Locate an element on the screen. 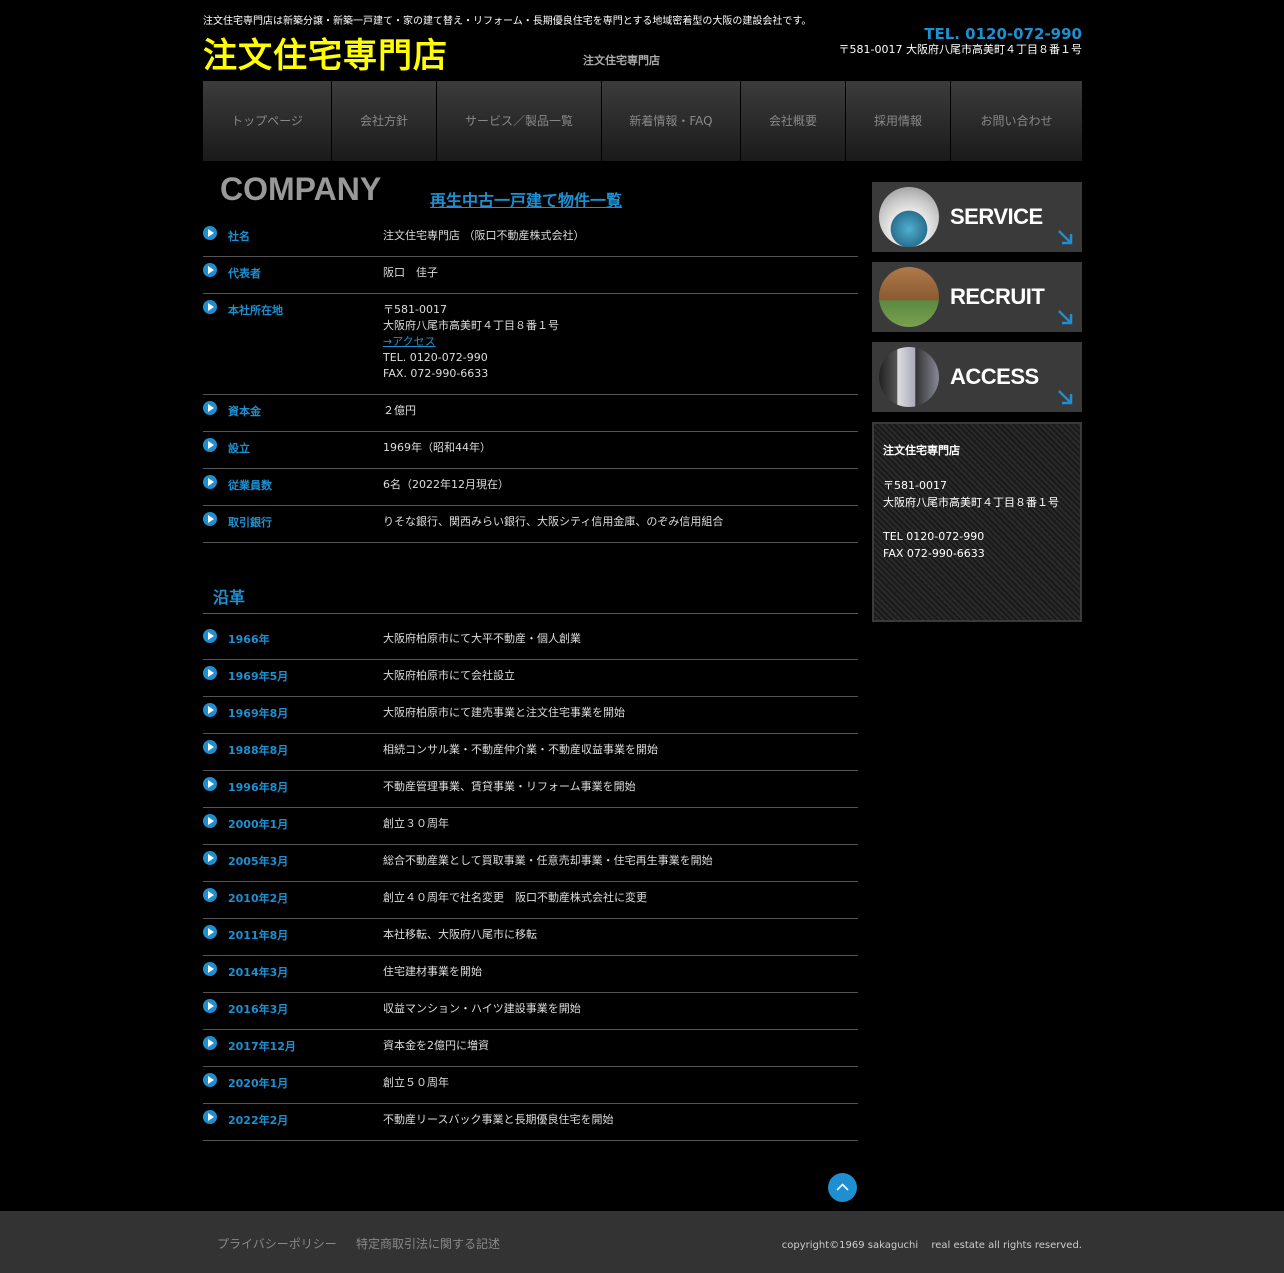 This screenshot has height=1273, width=1284. info-fax: FAX 072-990-6633 is located at coordinates (934, 553).